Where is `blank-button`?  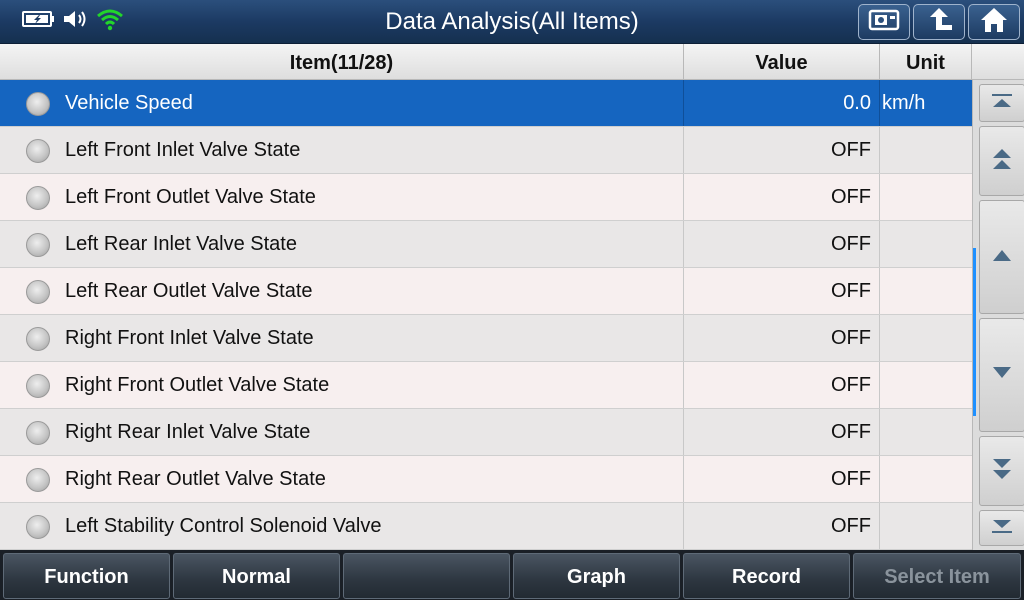 blank-button is located at coordinates (426, 576).